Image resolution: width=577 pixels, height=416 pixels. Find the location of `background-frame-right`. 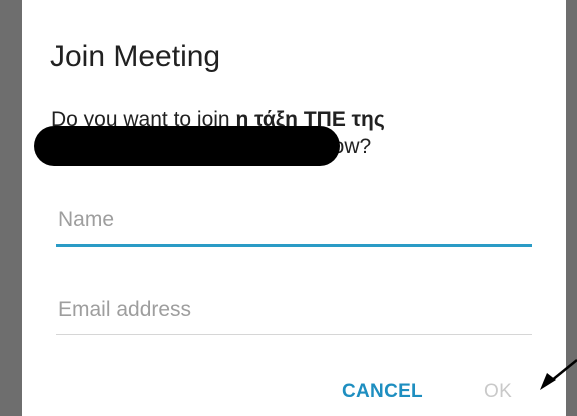

background-frame-right is located at coordinates (571, 208).